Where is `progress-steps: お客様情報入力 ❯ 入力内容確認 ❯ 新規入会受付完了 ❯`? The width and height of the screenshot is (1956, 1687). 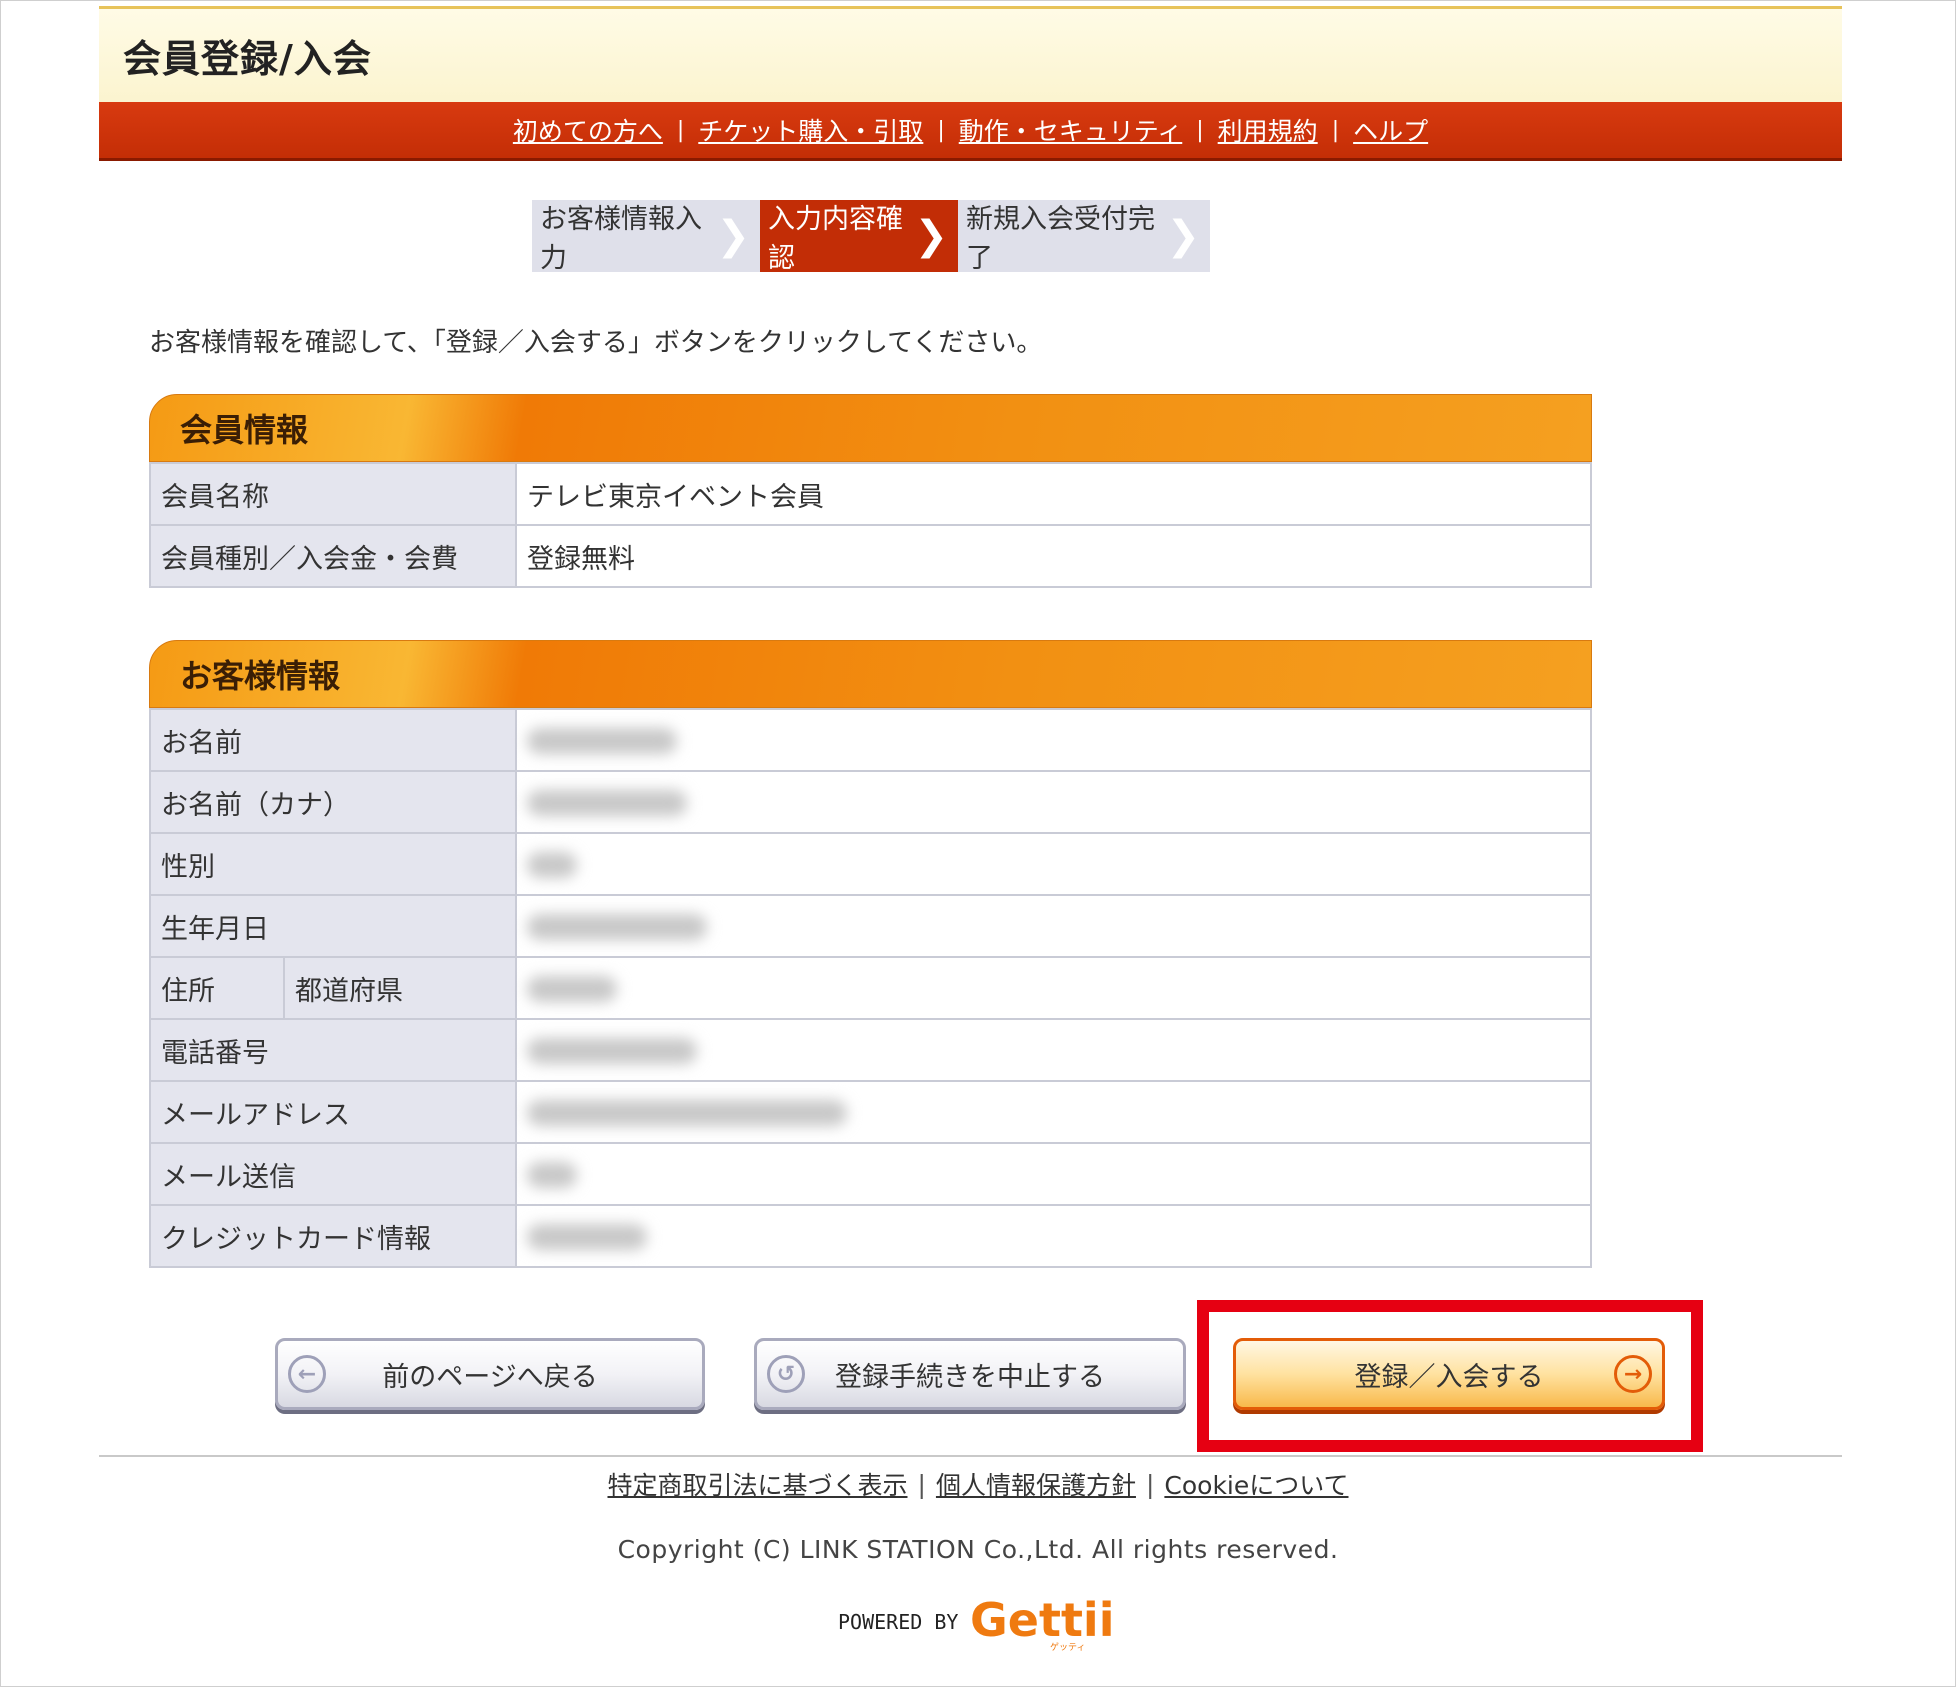
progress-steps: お客様情報入力 ❯ 入力内容確認 ❯ 新規入会受付完了 ❯ is located at coordinates (871, 237).